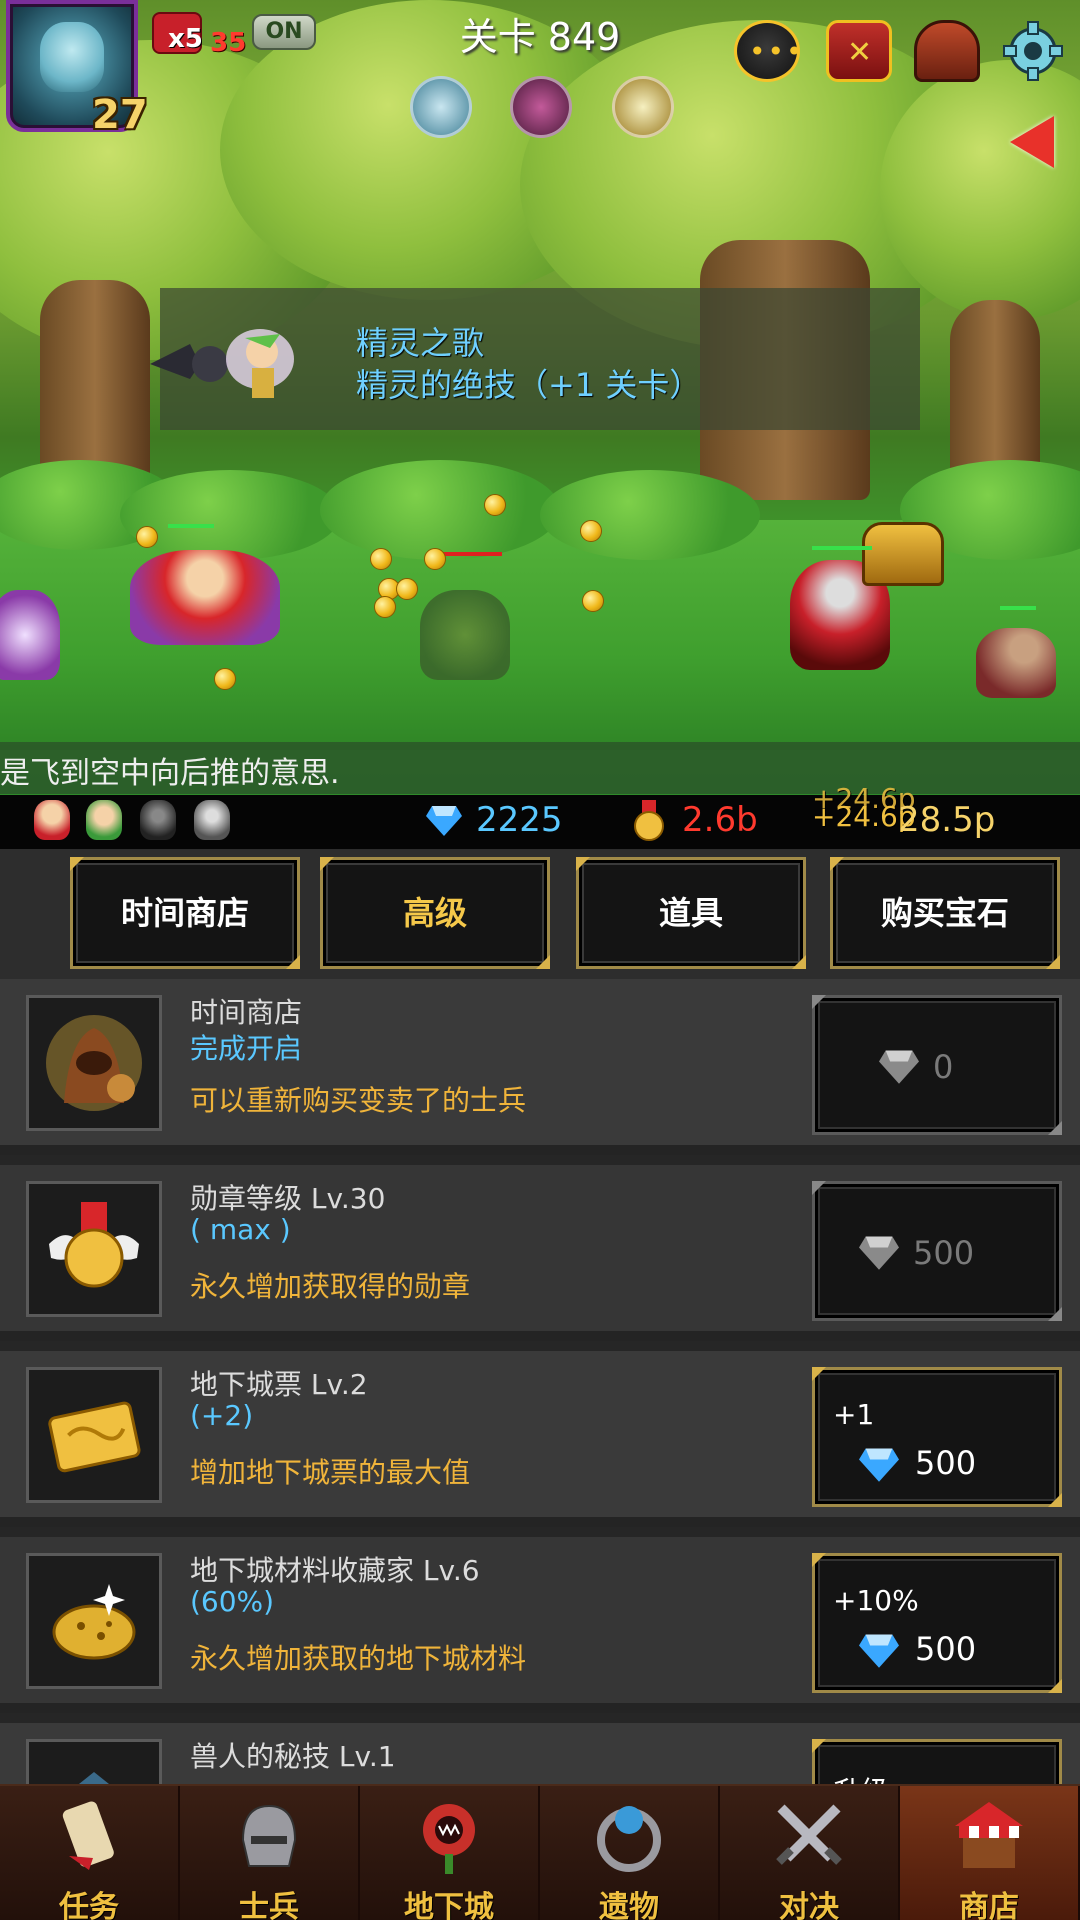  What do you see at coordinates (541, 107) in the screenshot?
I see `buff-spiral-icon` at bounding box center [541, 107].